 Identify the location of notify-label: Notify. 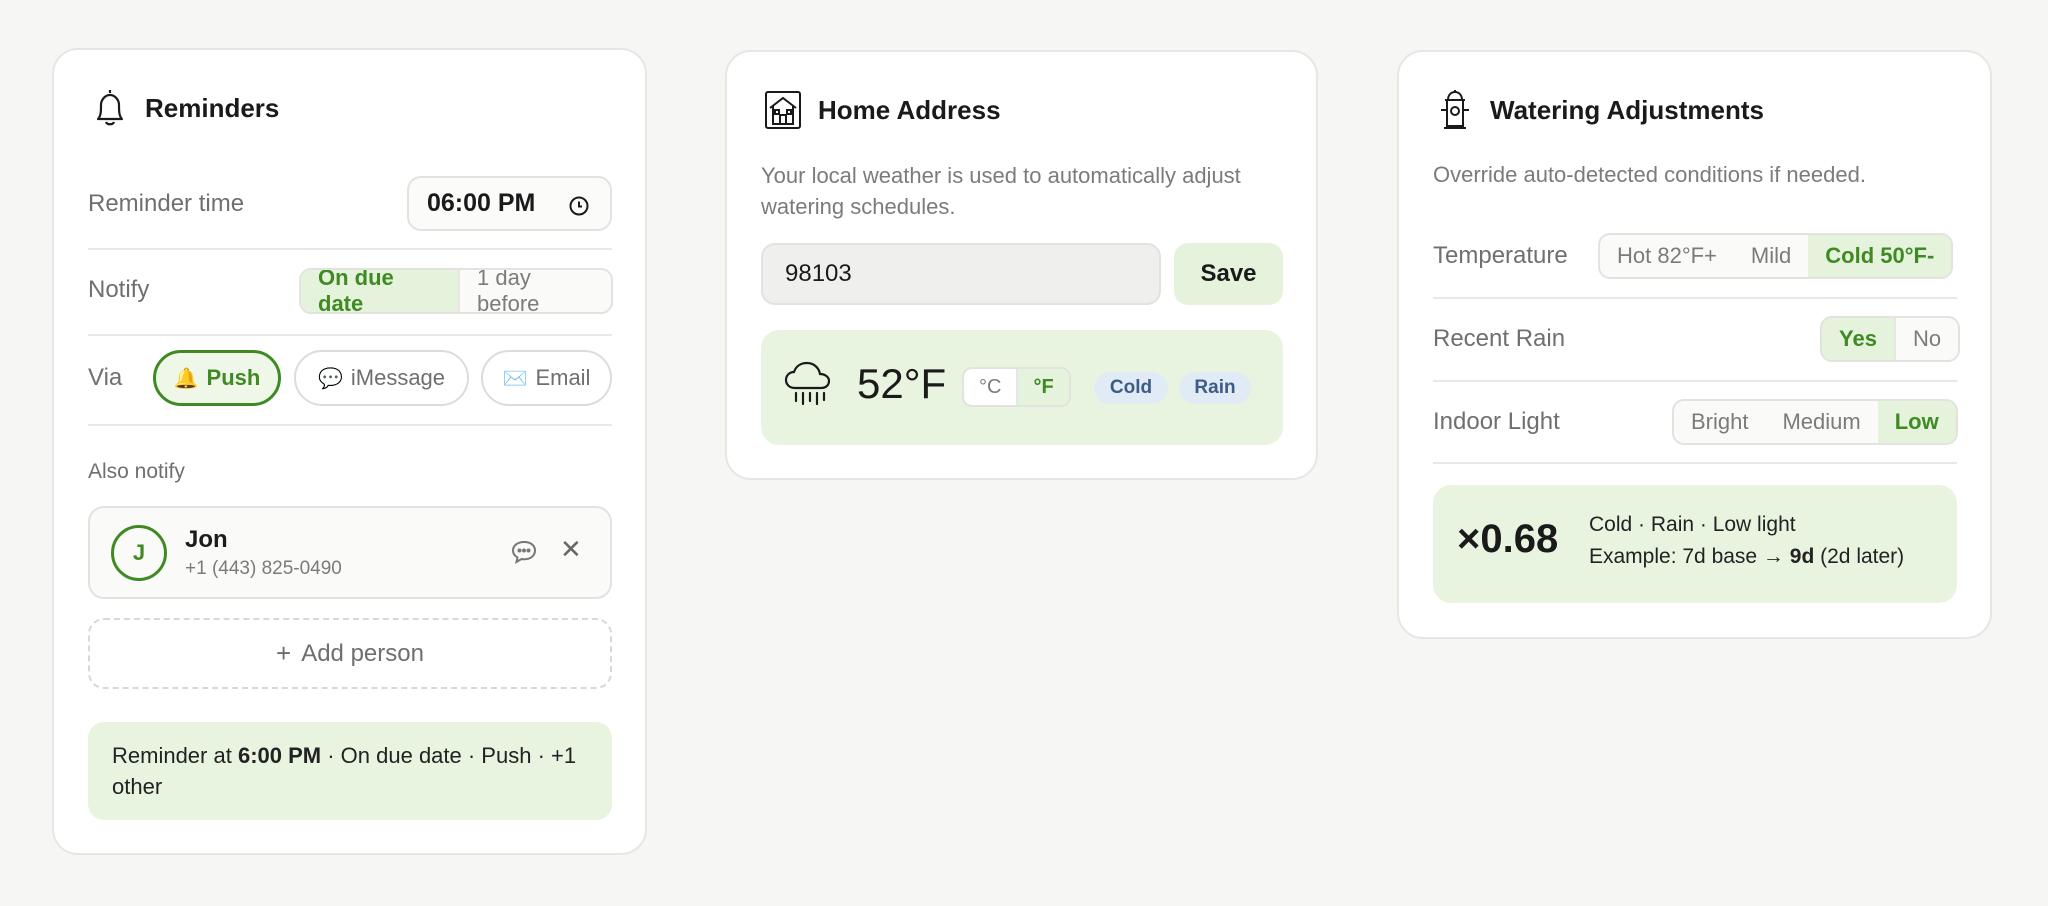
(119, 289).